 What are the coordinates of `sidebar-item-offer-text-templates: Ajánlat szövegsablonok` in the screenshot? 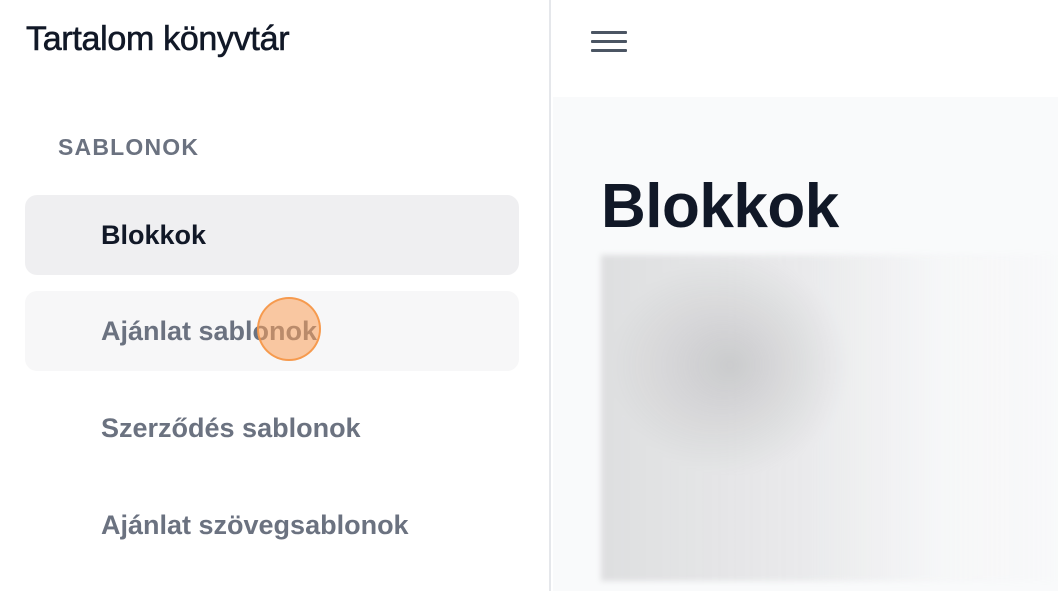 It's located at (272, 525).